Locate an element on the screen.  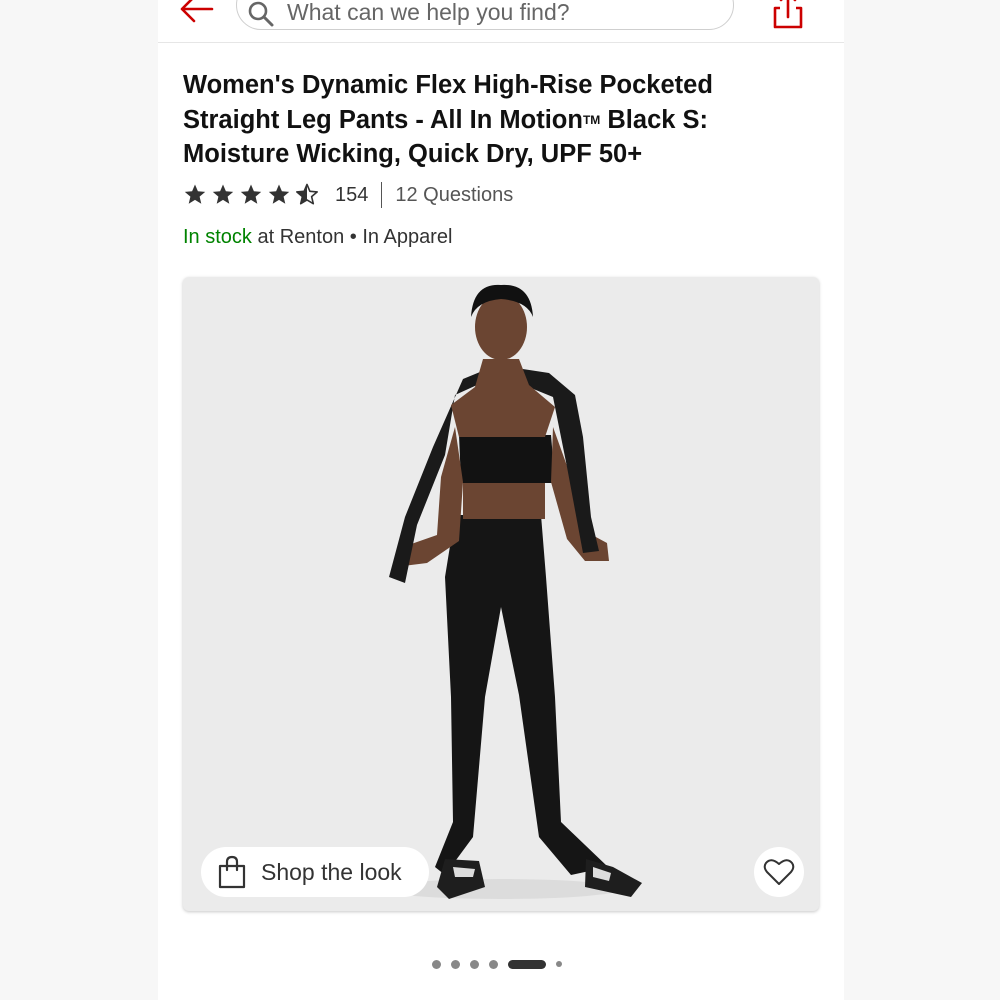
fulfillment-info: In stock at Renton • In Apparel is located at coordinates (317, 237).